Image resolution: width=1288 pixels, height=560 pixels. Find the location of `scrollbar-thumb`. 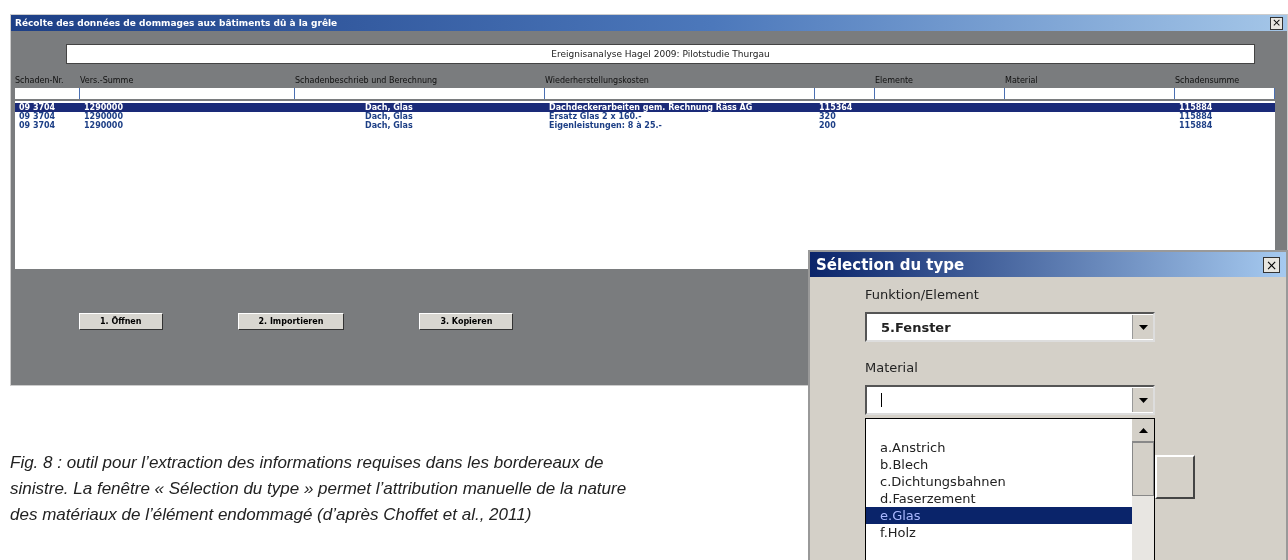

scrollbar-thumb is located at coordinates (1143, 469).